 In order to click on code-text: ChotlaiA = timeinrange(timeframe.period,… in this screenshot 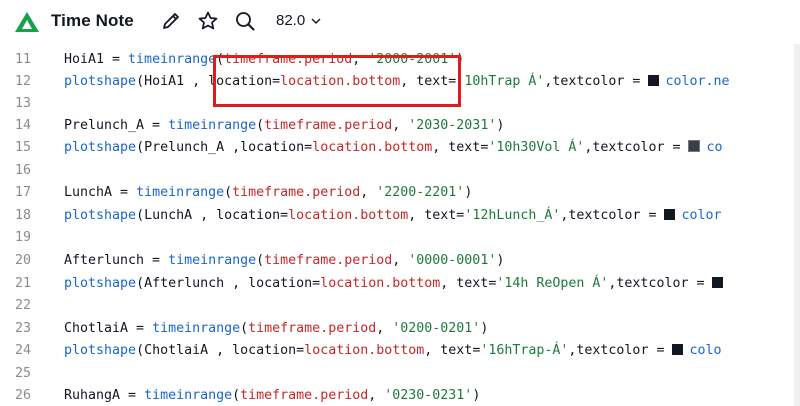, I will do `click(276, 329)`.